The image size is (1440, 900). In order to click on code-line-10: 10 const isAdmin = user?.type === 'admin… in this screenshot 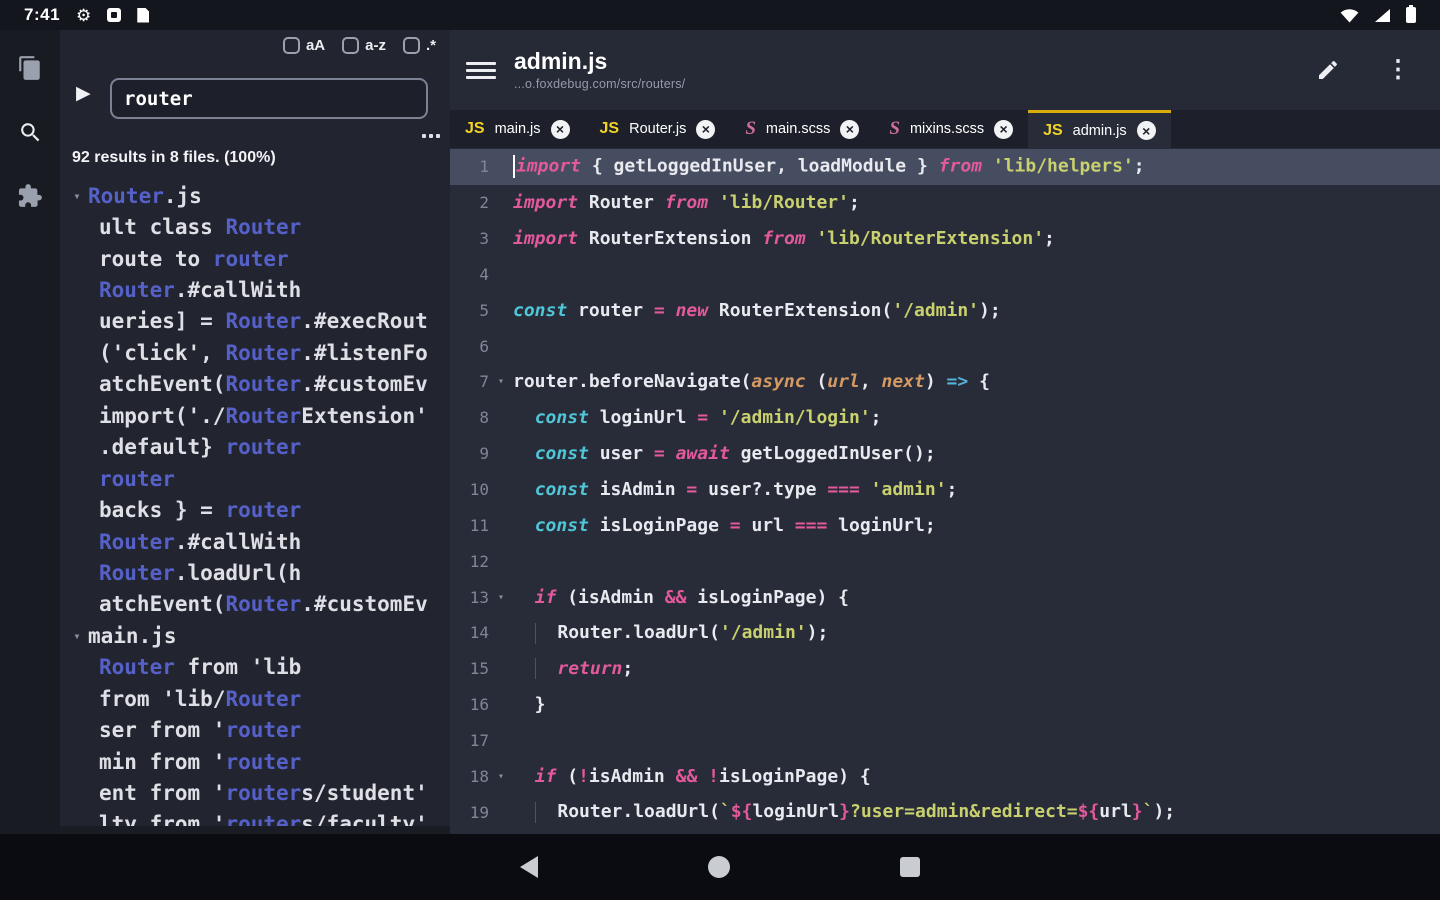, I will do `click(945, 490)`.